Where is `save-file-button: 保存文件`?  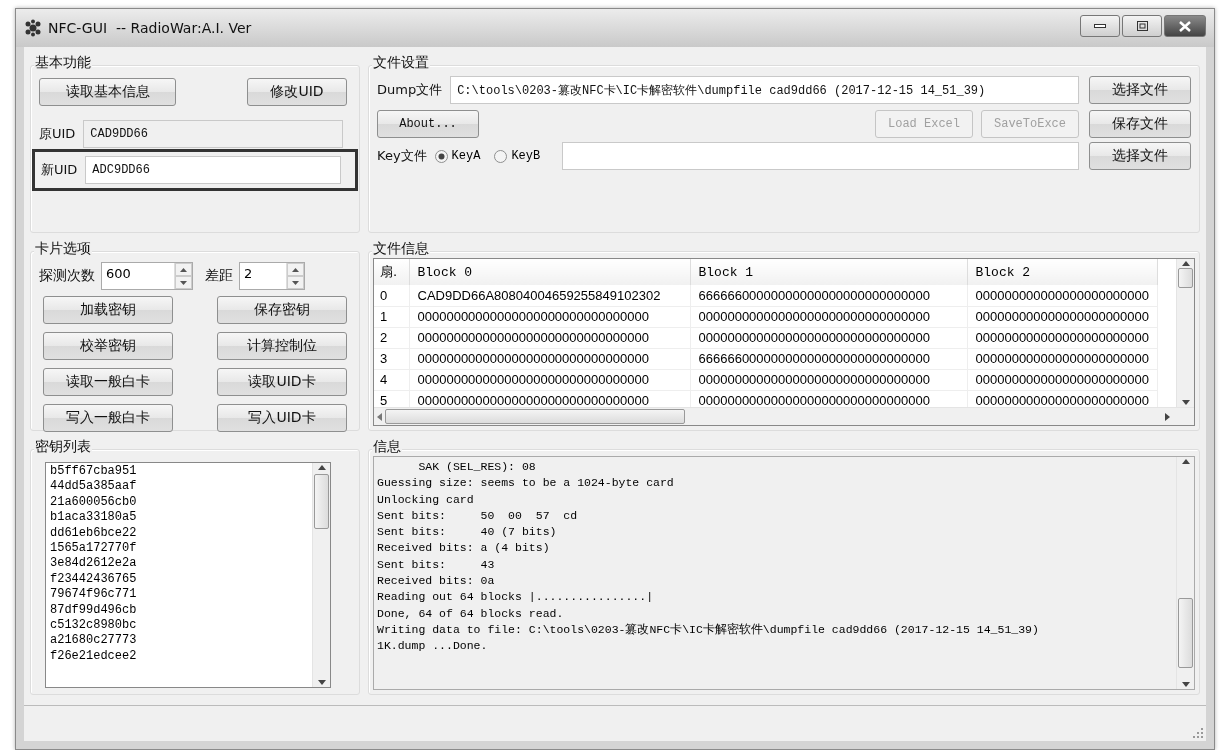 save-file-button: 保存文件 is located at coordinates (1140, 124).